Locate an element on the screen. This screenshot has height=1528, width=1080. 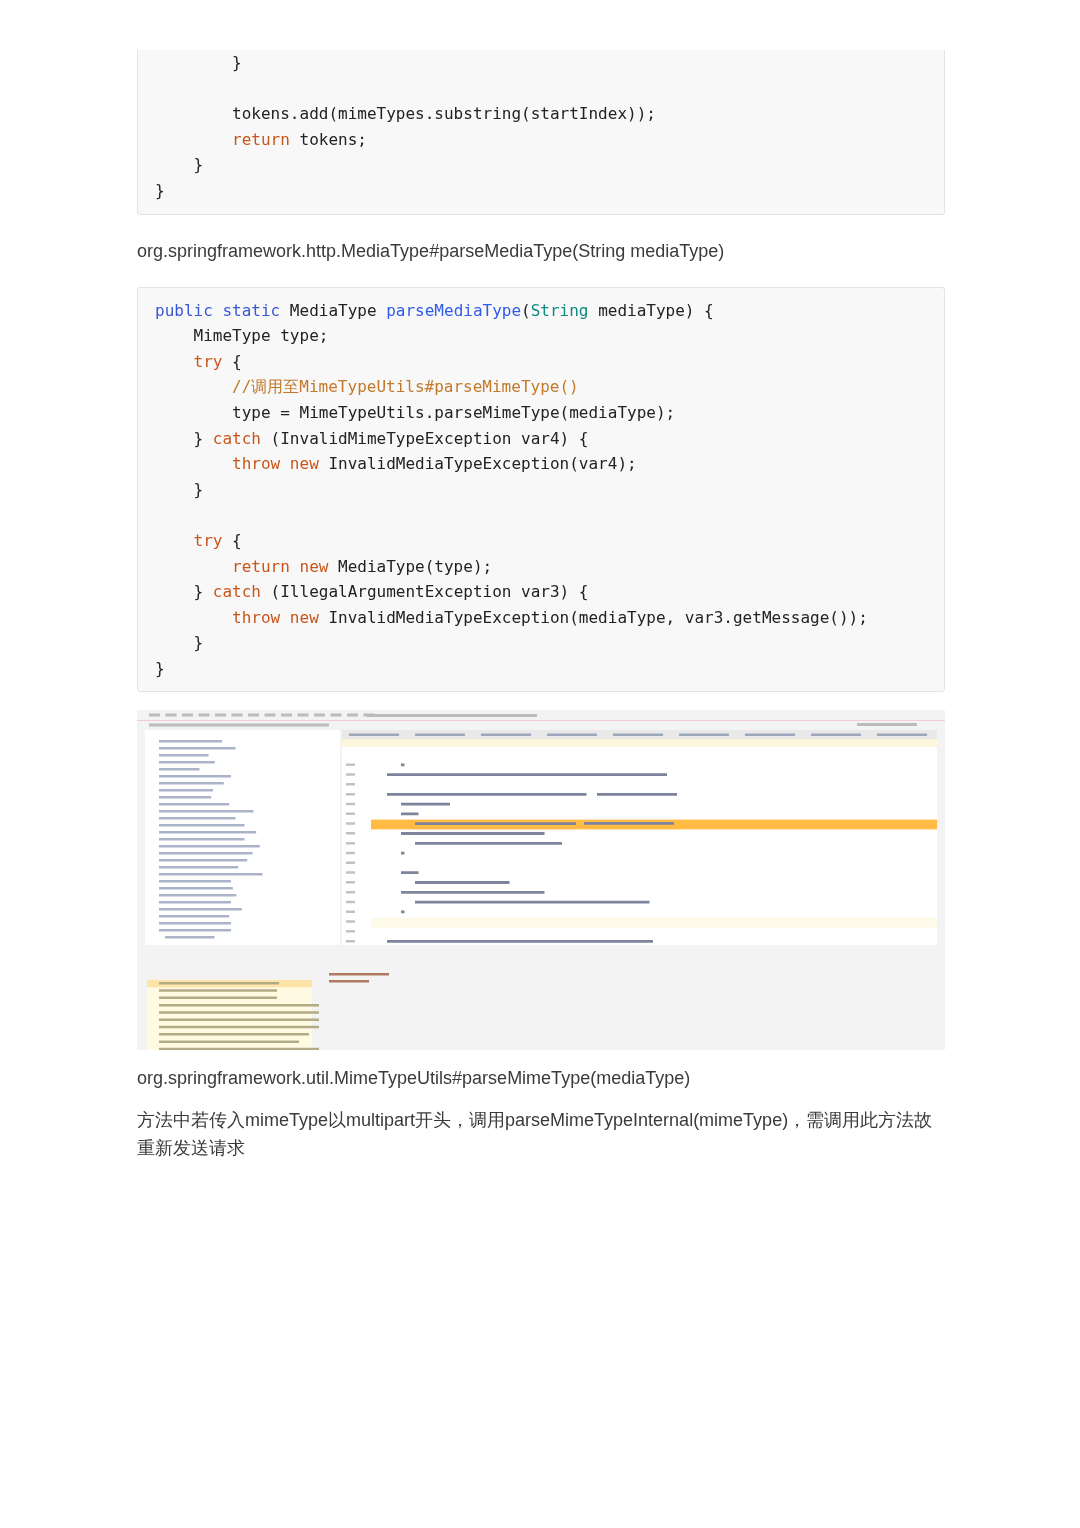
code-line: public static MediaType parseMediaType(String mediaType) { is located at coordinates (434, 310).